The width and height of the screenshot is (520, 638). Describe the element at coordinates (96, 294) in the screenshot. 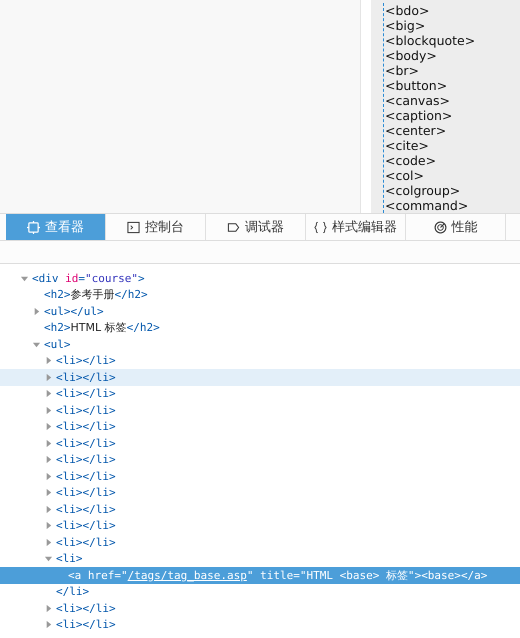

I see `markup-line-text: <h2>参考手册</h2>` at that location.